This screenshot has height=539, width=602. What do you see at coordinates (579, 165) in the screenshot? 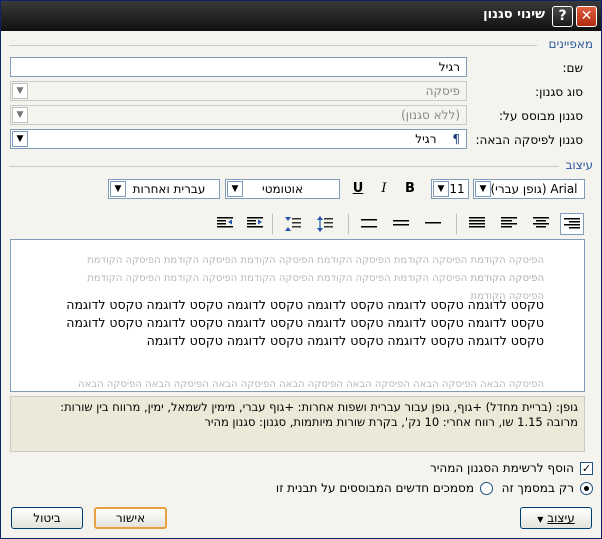
I see `formatting-section-label: עיצוב` at bounding box center [579, 165].